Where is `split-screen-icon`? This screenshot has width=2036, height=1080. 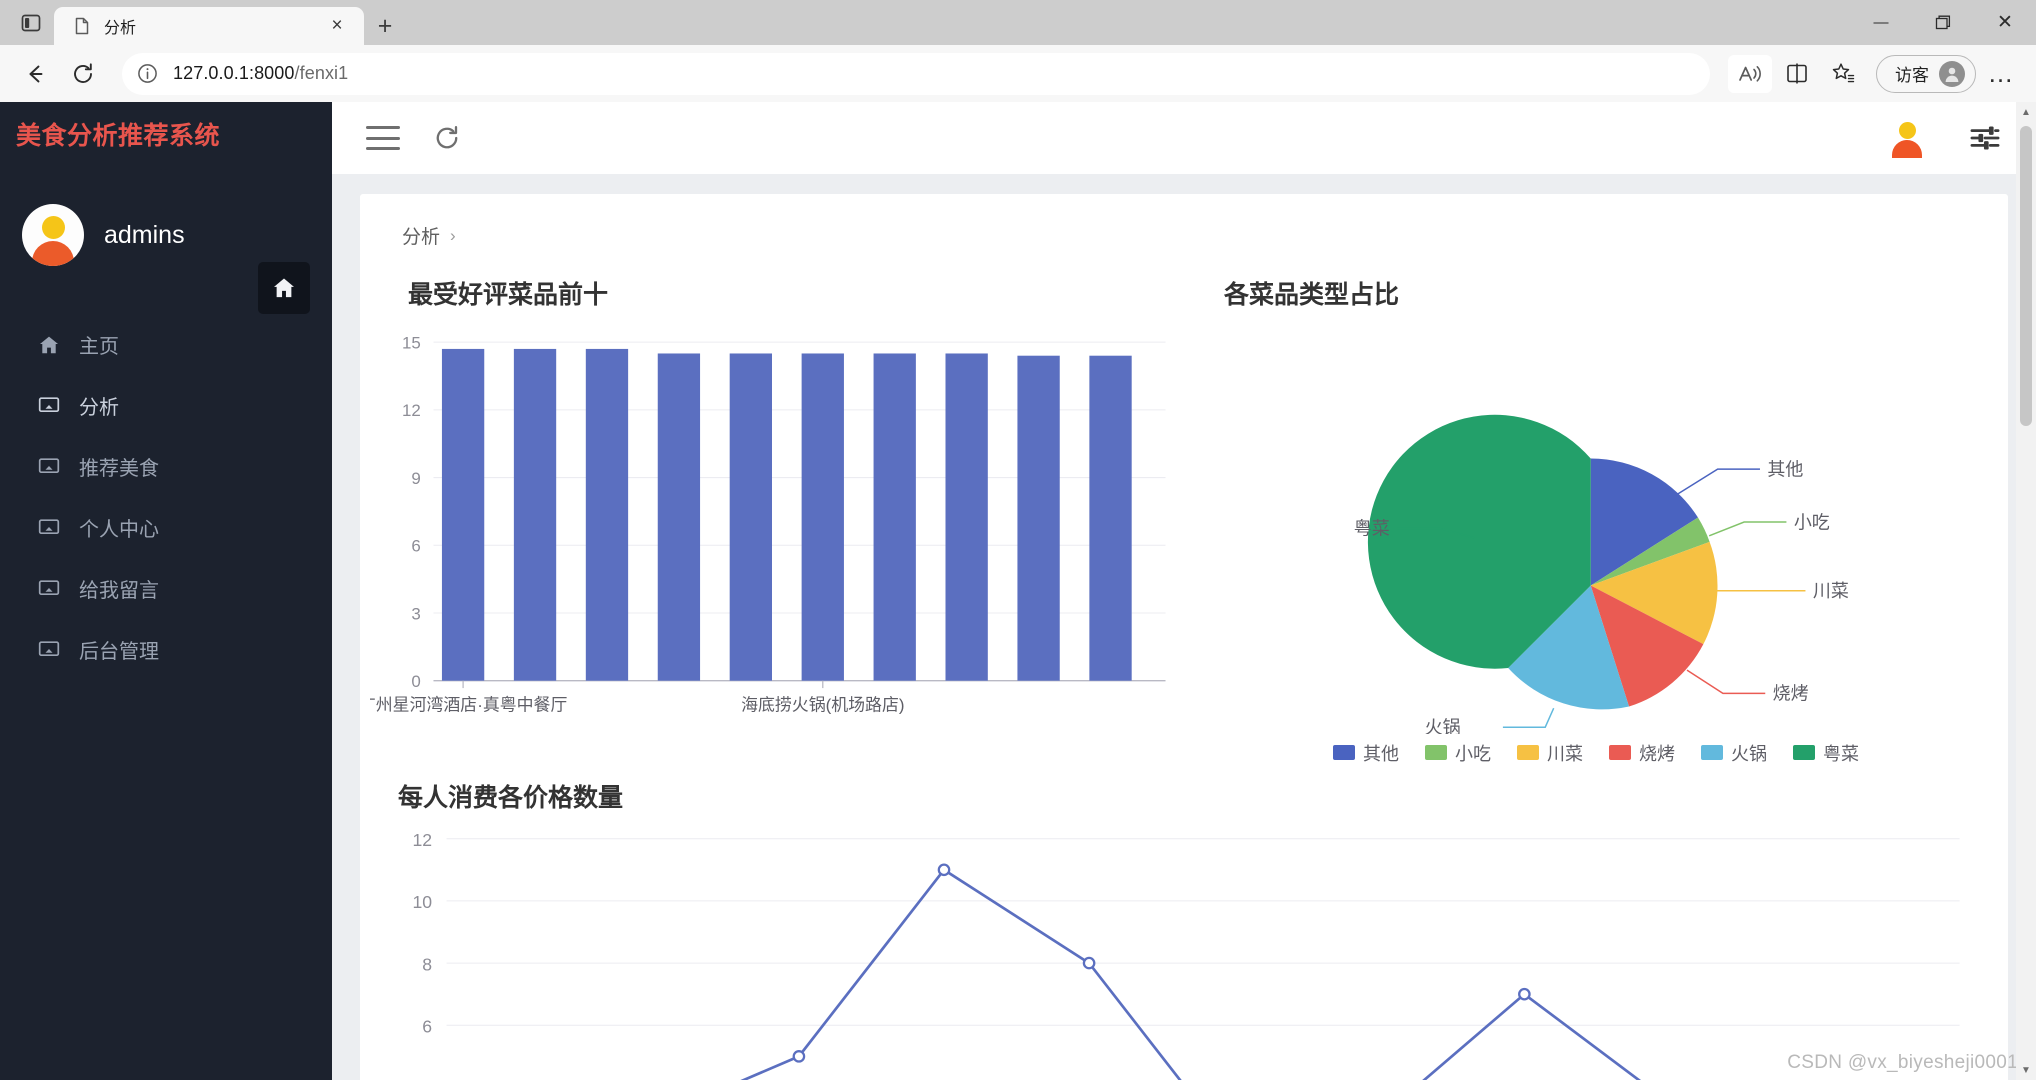 split-screen-icon is located at coordinates (1797, 74).